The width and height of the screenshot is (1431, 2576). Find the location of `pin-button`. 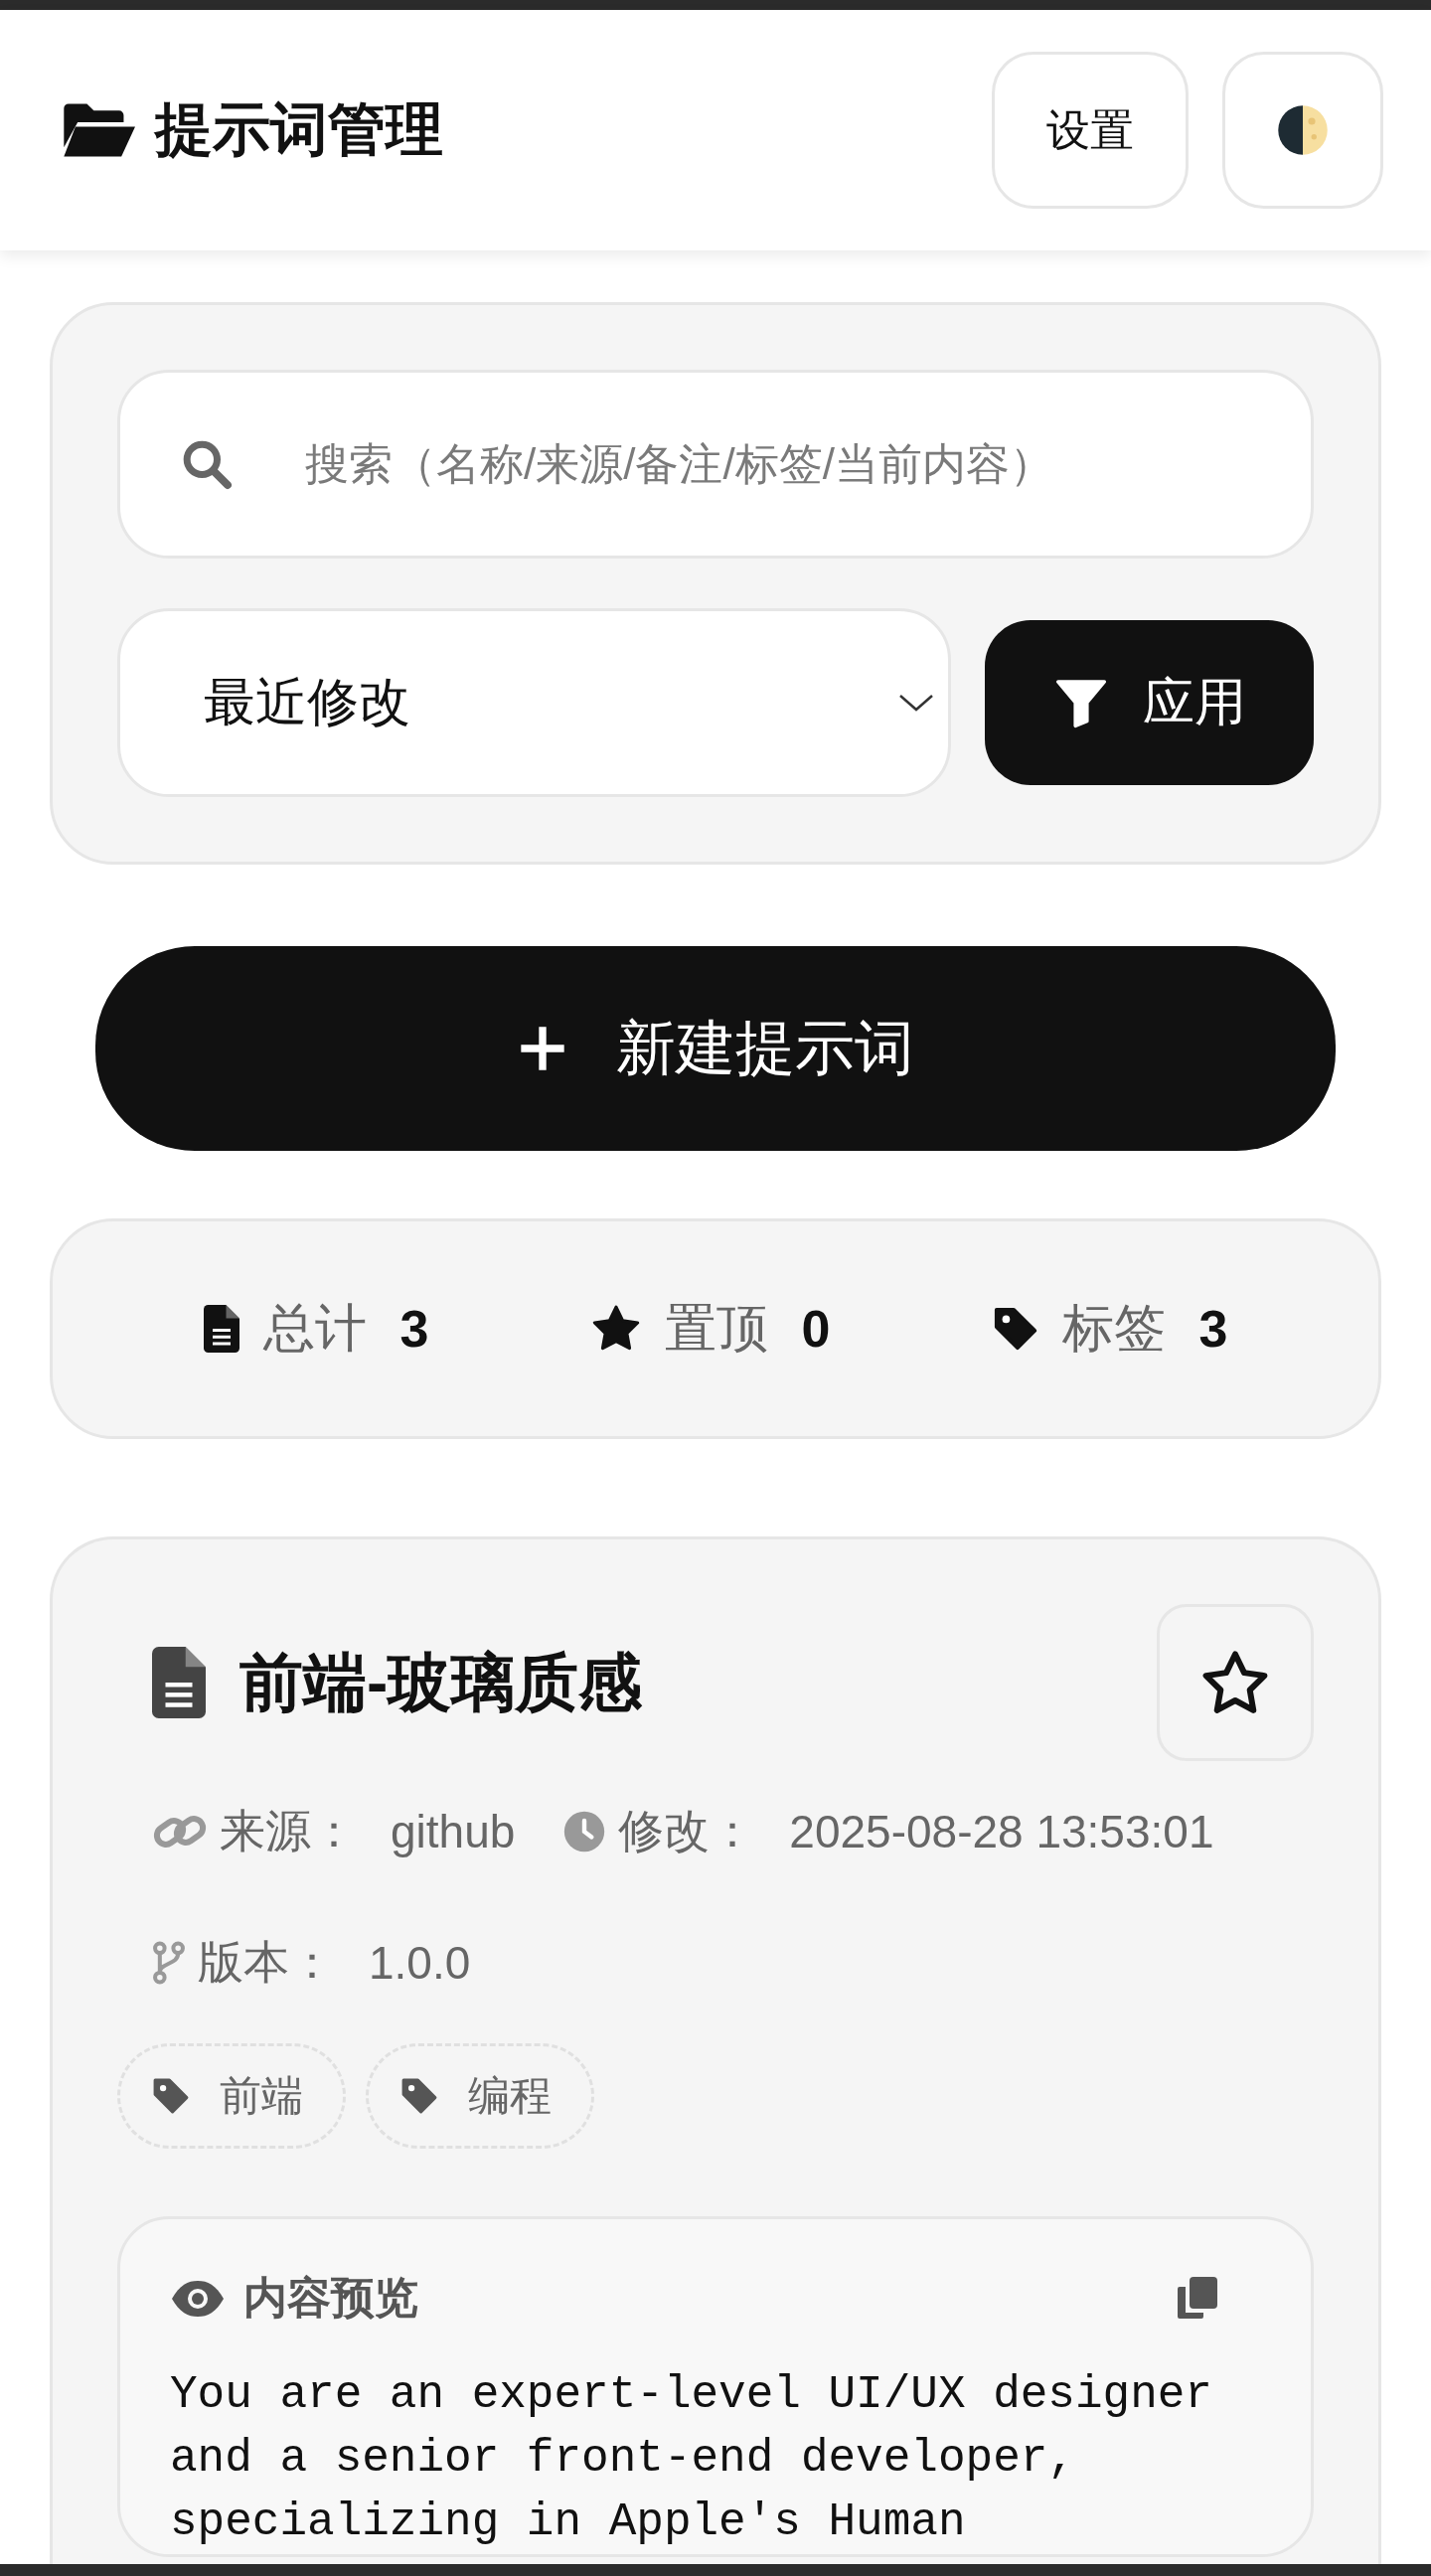

pin-button is located at coordinates (1235, 1682).